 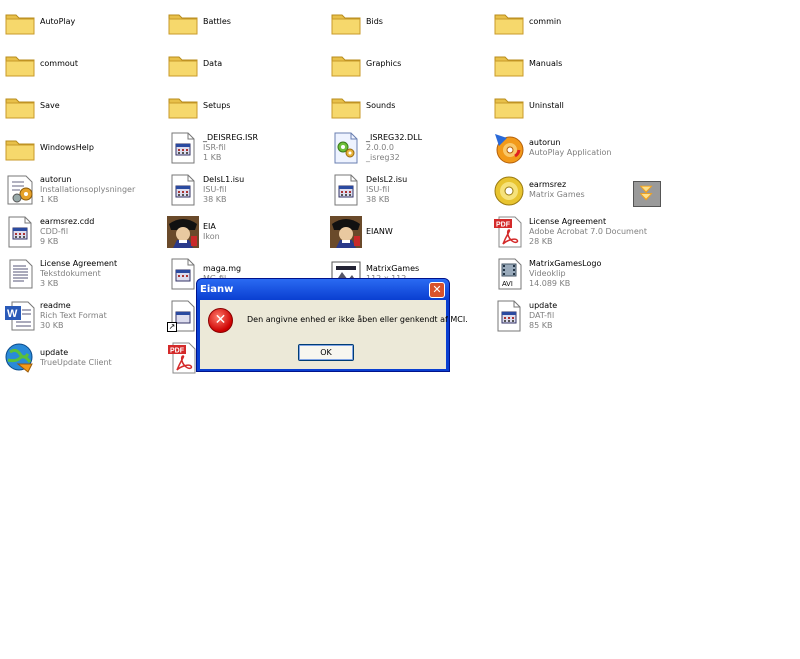 What do you see at coordinates (346, 148) in the screenshot?
I see `dll-file-icon` at bounding box center [346, 148].